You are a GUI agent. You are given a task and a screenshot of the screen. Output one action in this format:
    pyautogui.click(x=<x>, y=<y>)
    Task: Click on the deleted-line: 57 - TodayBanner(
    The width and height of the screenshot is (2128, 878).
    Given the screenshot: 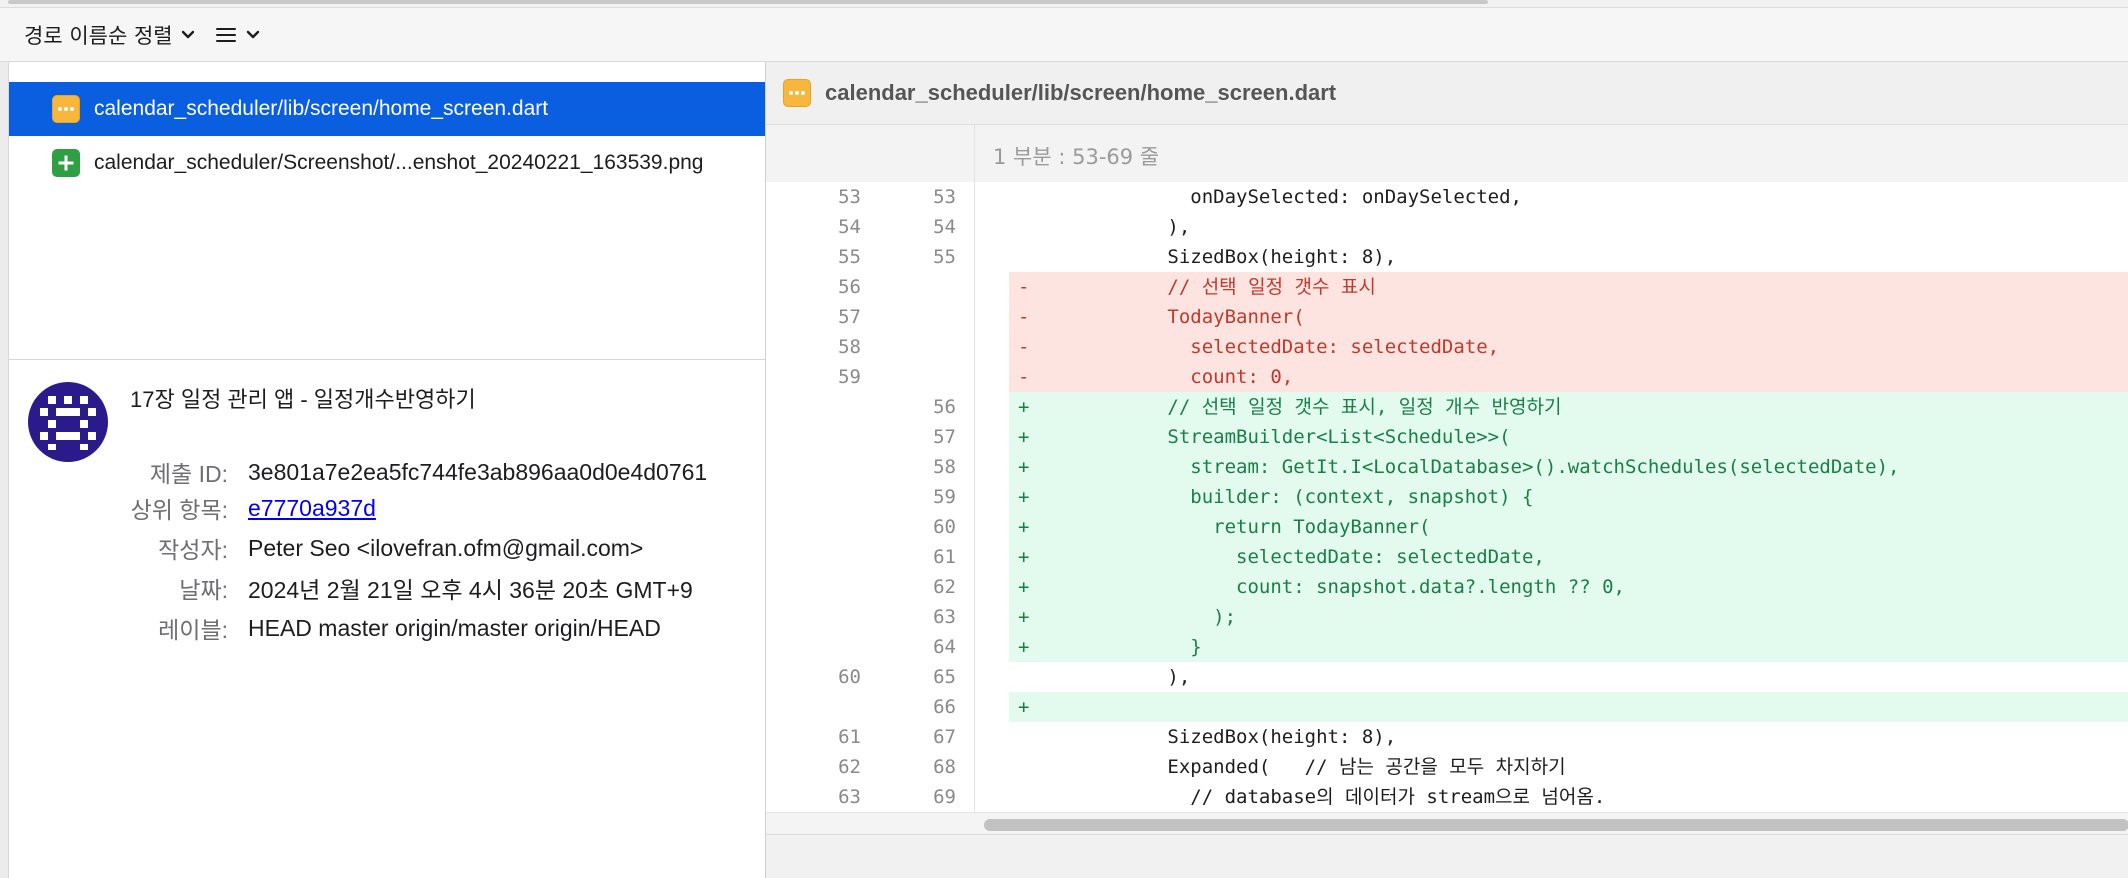 What is the action you would take?
    pyautogui.click(x=1447, y=317)
    